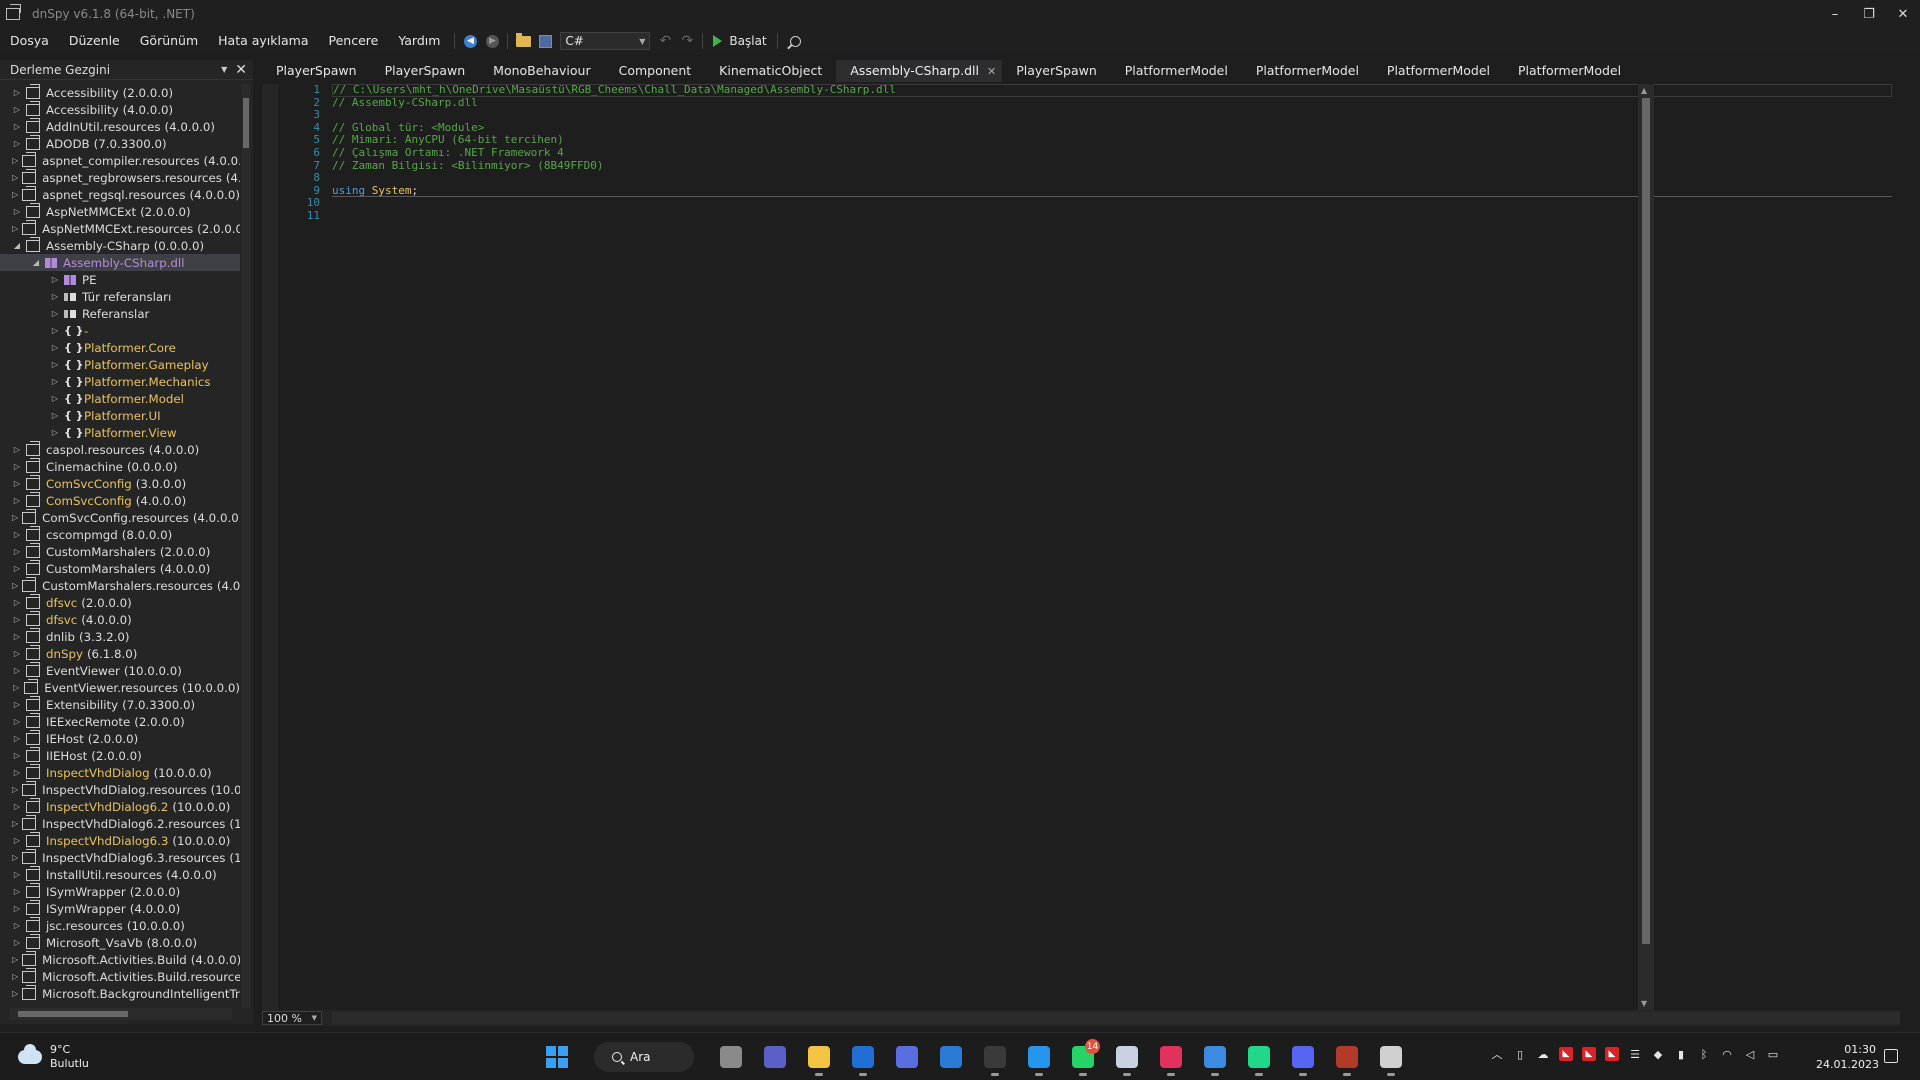  I want to click on tree-item: ▷ EventViewer (10.0.0.0), so click(120, 670).